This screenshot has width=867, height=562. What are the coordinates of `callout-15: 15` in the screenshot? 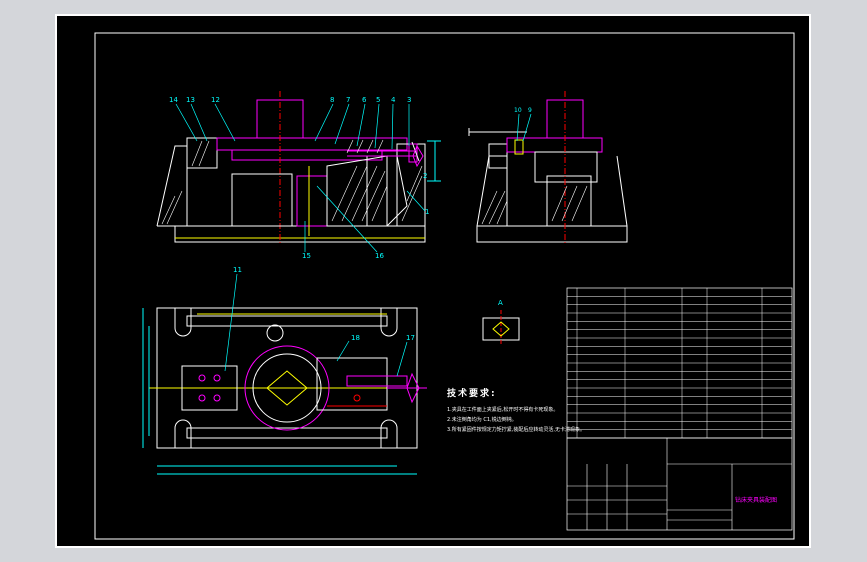 It's located at (306, 256).